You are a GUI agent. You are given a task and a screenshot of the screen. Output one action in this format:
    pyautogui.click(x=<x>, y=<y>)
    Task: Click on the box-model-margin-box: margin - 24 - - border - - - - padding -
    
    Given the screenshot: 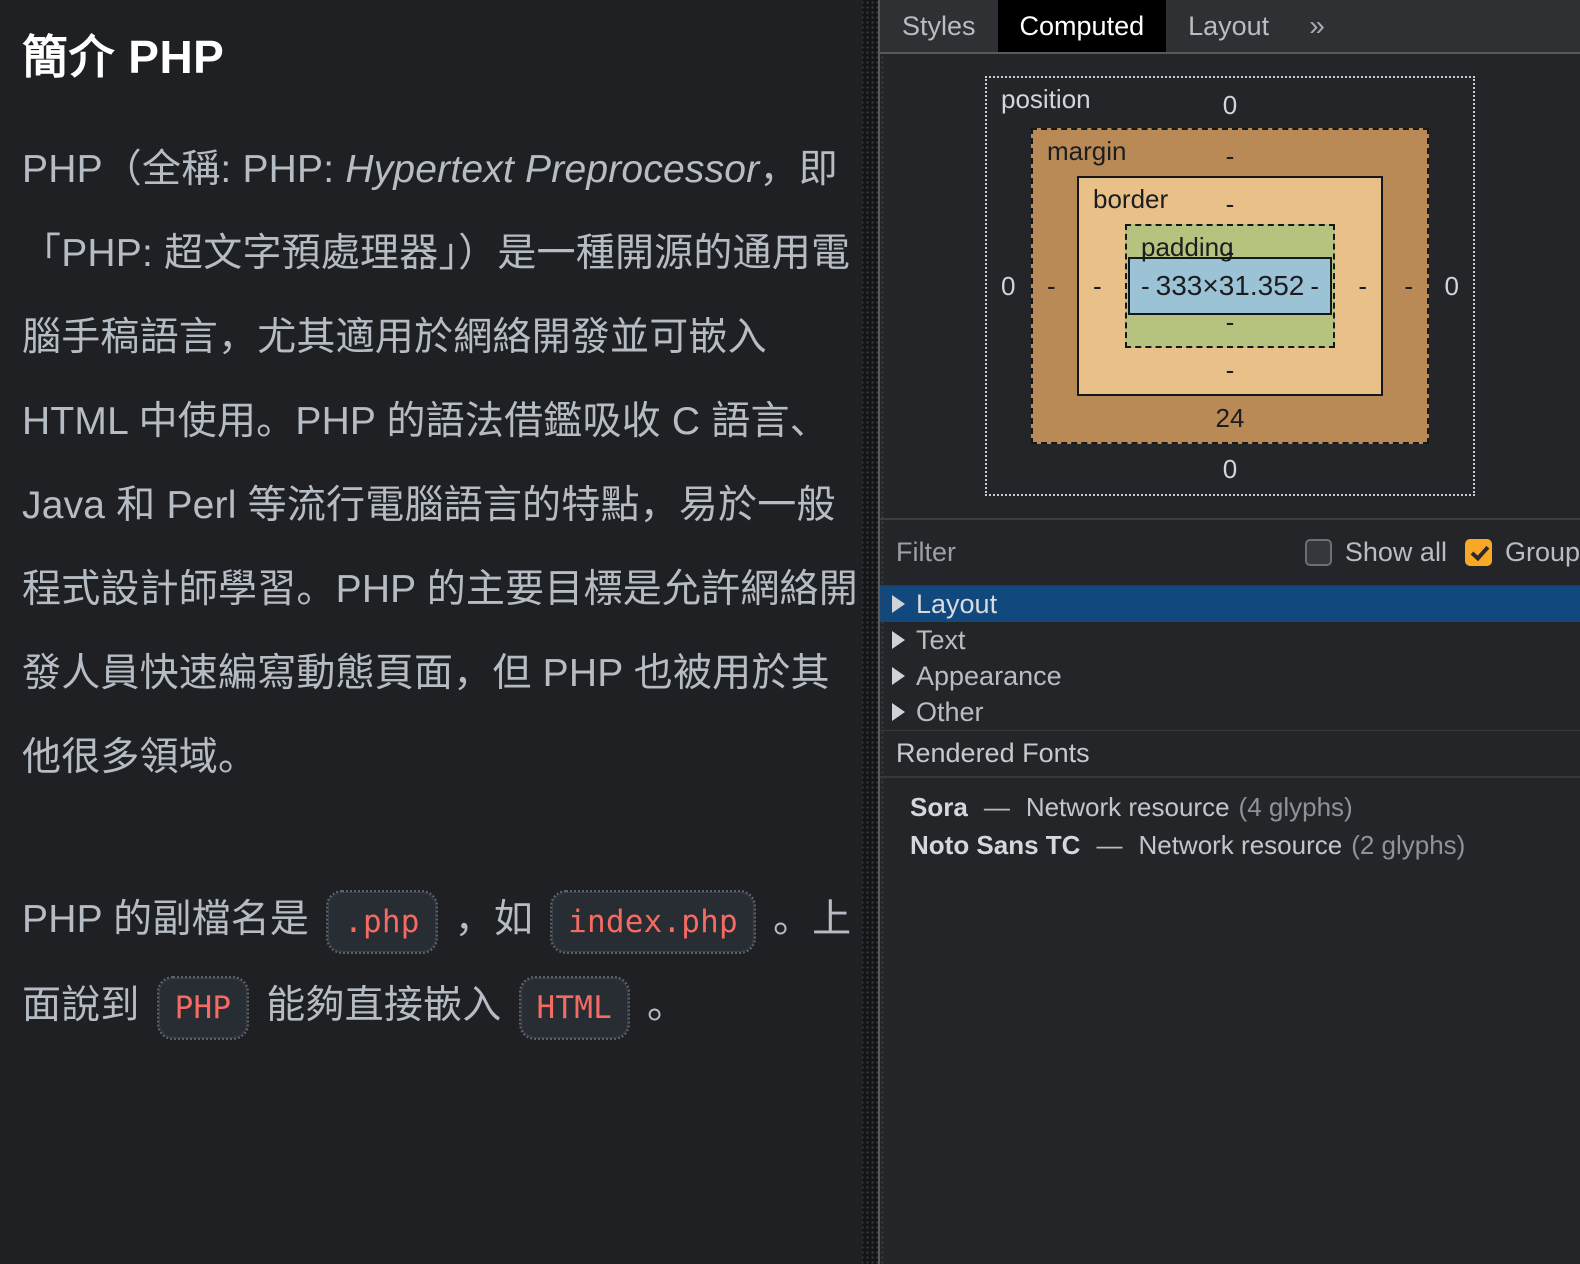 What is the action you would take?
    pyautogui.click(x=1230, y=286)
    